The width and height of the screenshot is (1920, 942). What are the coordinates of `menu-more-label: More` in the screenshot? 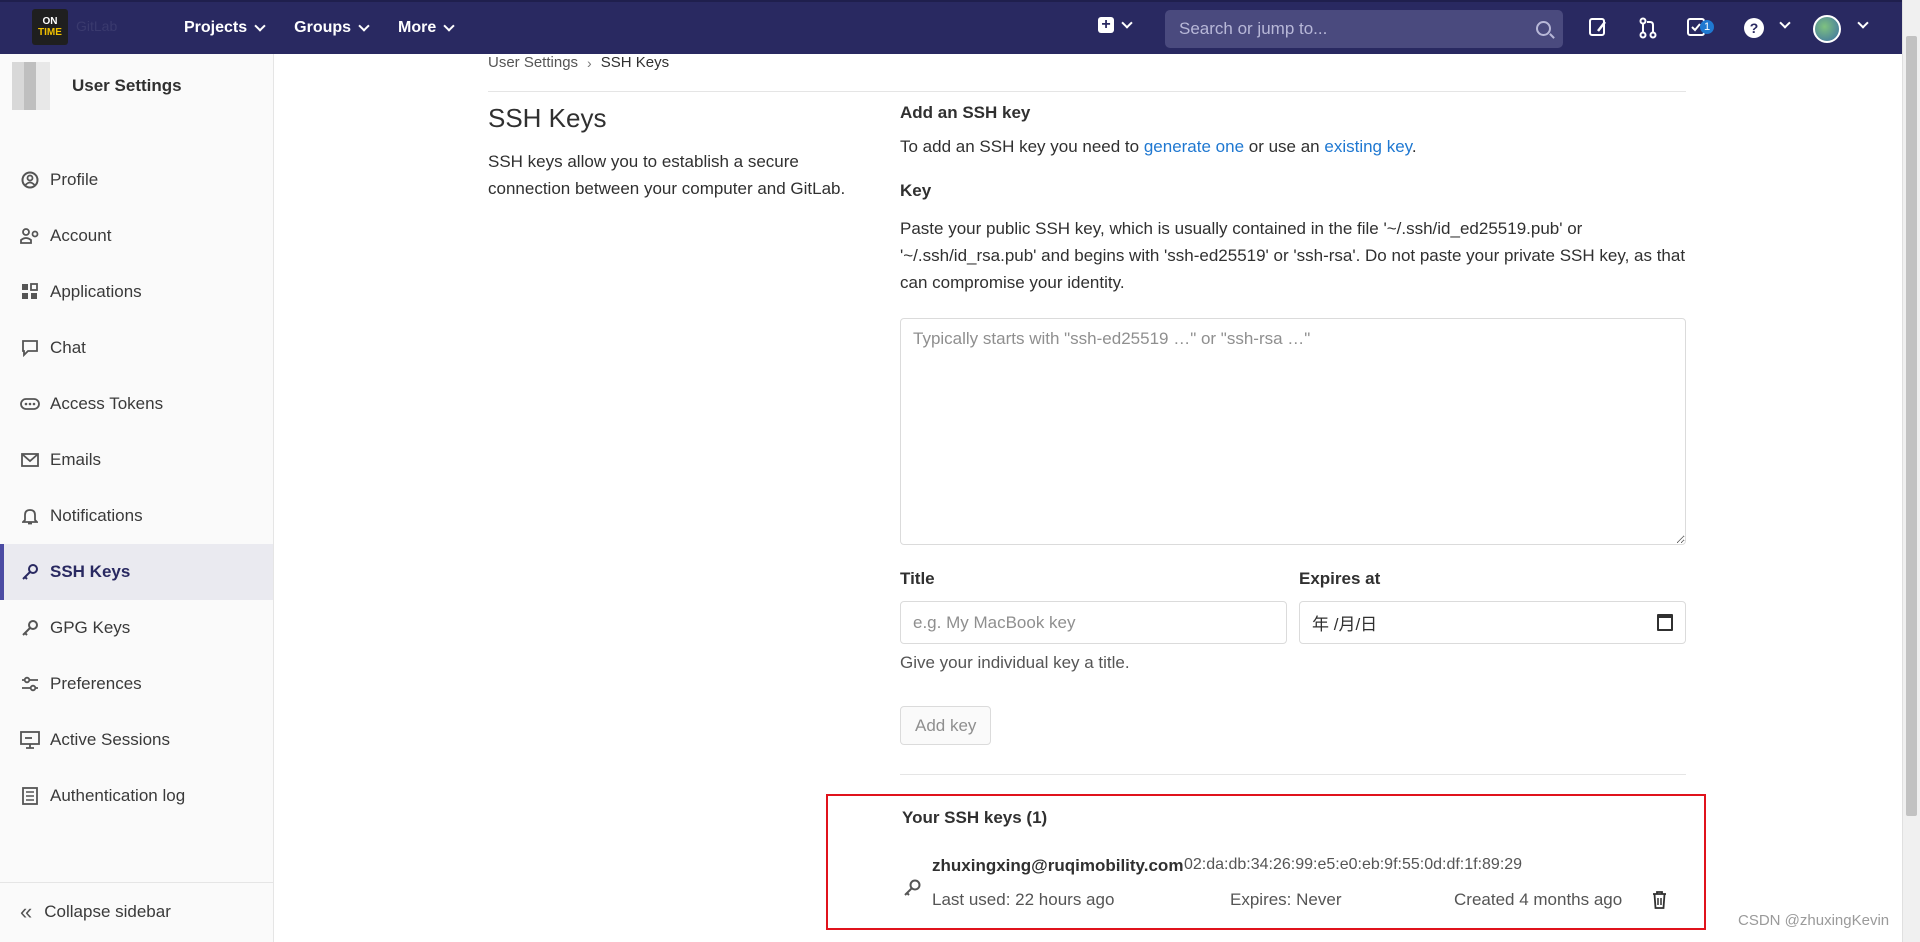 It's located at (417, 27).